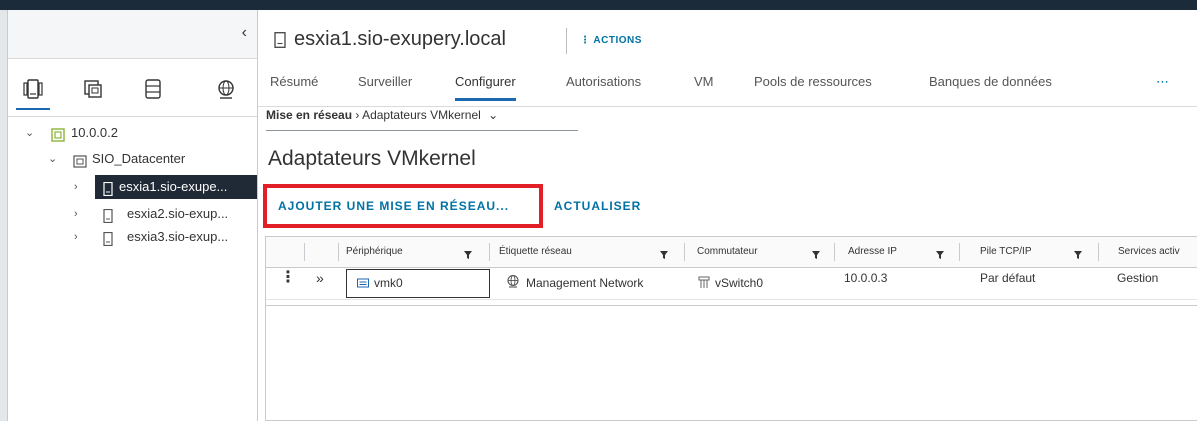 This screenshot has width=1197, height=421. Describe the element at coordinates (727, 252) in the screenshot. I see `column-header-switch: Commutateur` at that location.